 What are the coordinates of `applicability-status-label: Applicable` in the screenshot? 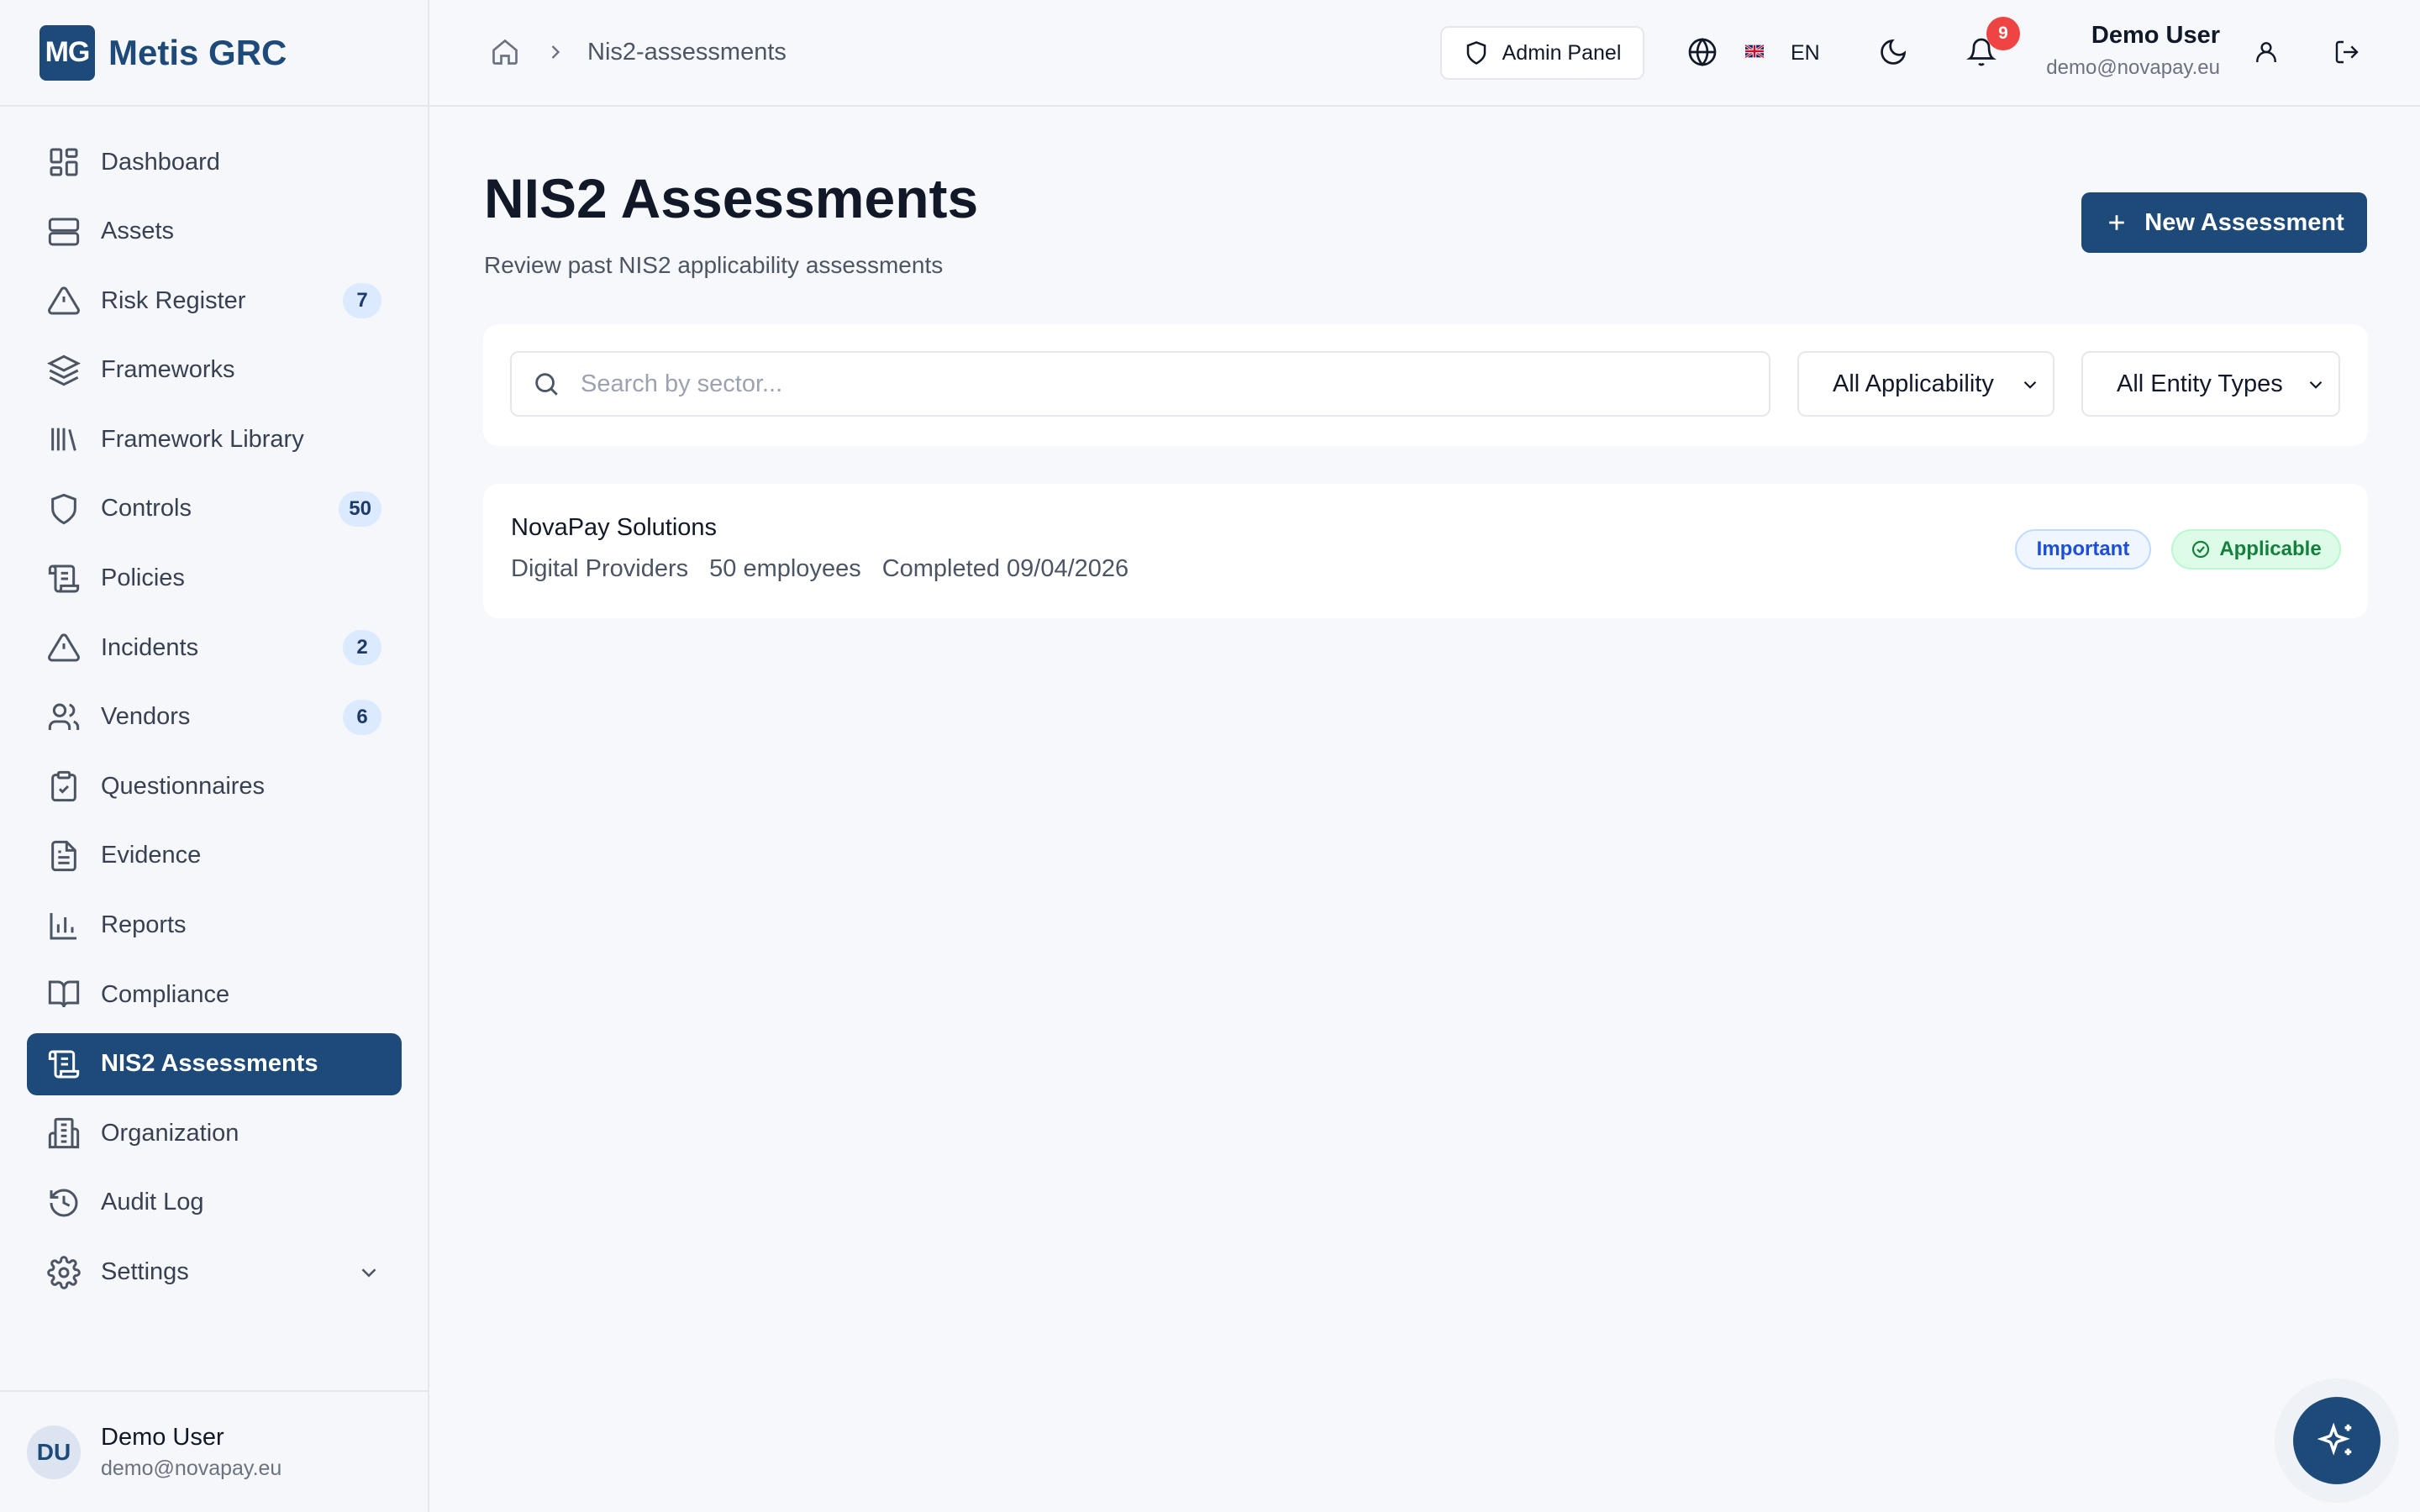 It's located at (2270, 549).